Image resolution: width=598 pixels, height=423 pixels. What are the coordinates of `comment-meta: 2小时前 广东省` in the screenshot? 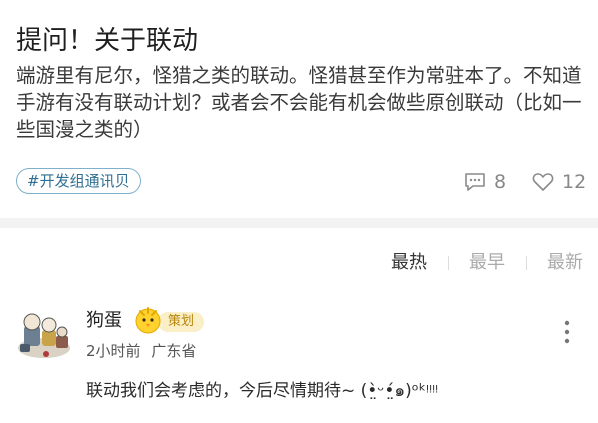 It's located at (141, 351).